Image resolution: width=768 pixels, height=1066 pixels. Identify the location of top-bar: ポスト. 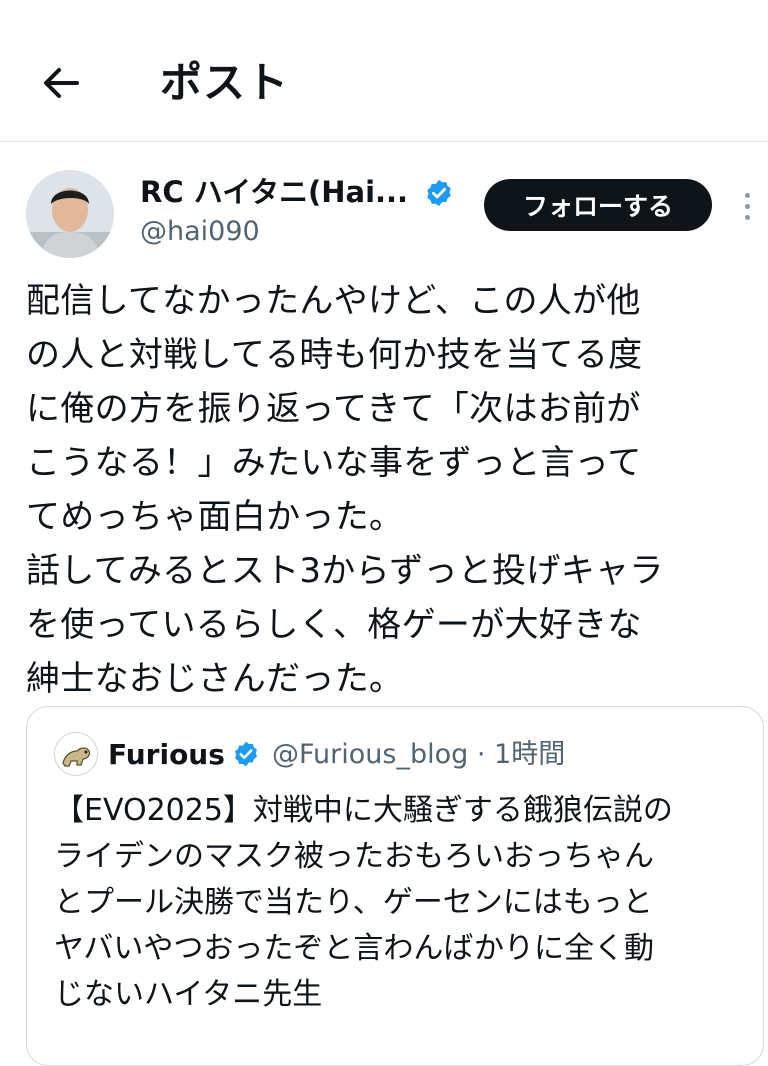
(384, 71).